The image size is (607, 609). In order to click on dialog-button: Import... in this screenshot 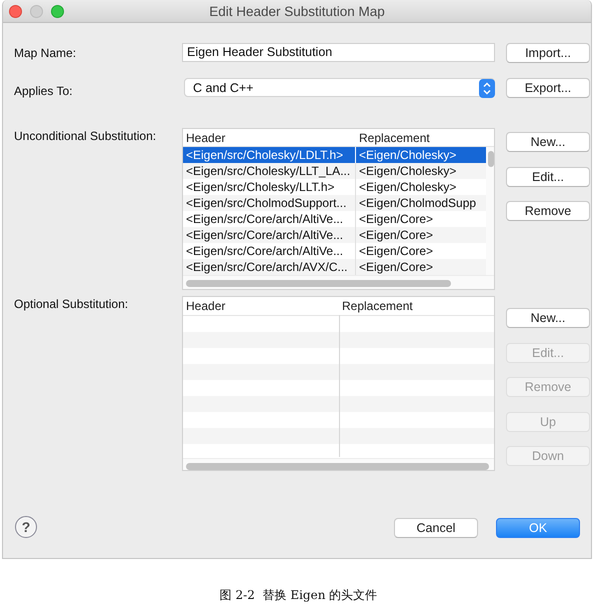, I will do `click(548, 53)`.